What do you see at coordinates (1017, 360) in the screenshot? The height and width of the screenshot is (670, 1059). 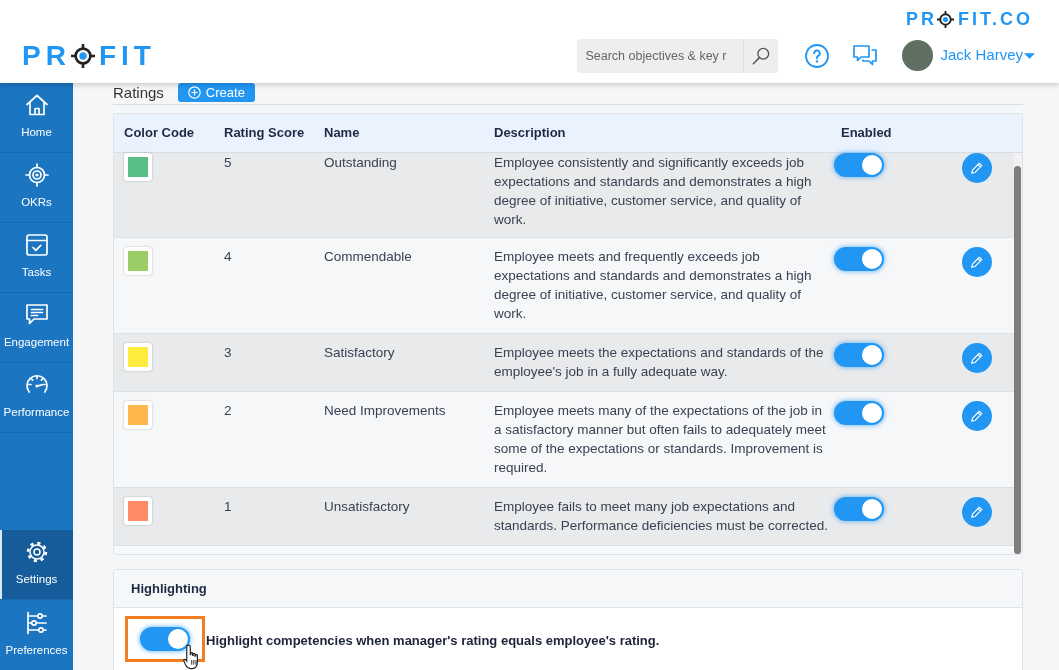 I see `scrollbar-thumb` at bounding box center [1017, 360].